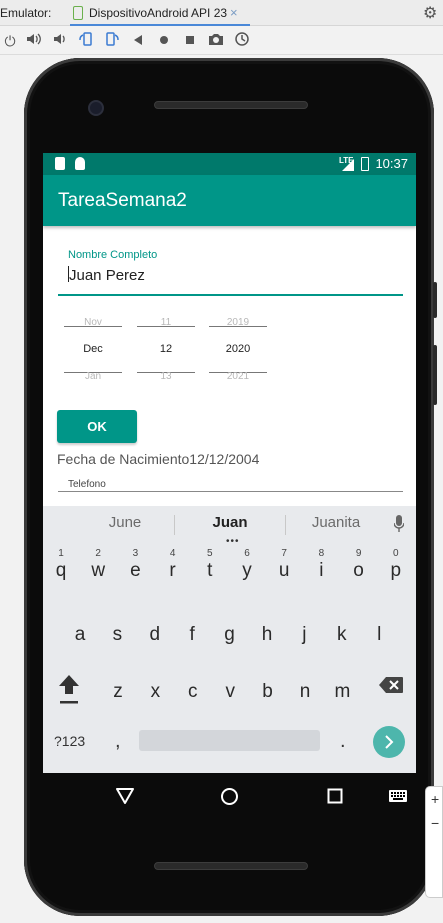 The height and width of the screenshot is (923, 443). Describe the element at coordinates (267, 635) in the screenshot. I see `key-h: h` at that location.